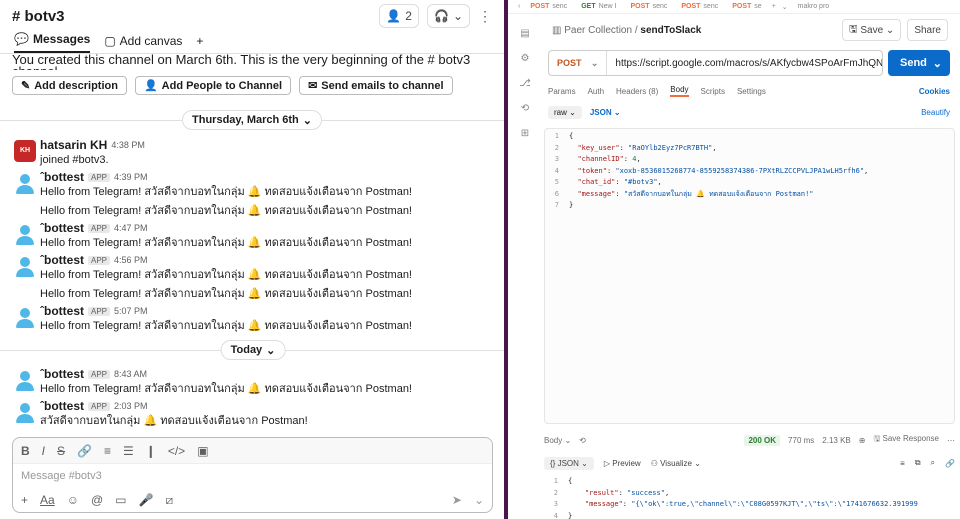 This screenshot has height=519, width=960. I want to click on method-select: POST ⌄, so click(578, 63).